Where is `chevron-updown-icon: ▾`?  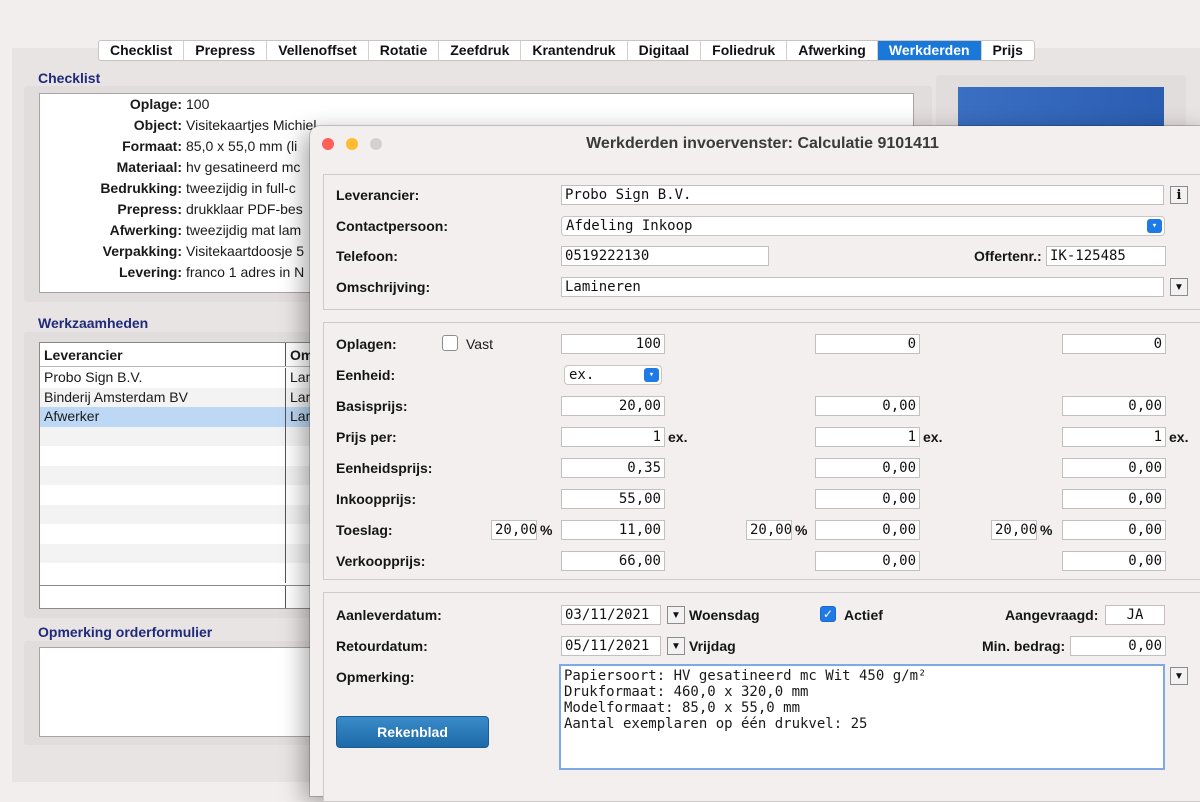
chevron-updown-icon: ▾ is located at coordinates (651, 375).